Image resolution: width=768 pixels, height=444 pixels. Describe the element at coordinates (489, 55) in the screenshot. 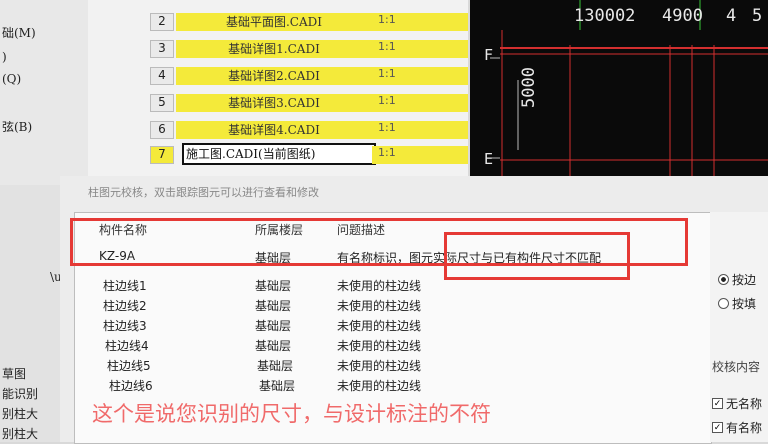

I see `axis-label-f: F` at that location.